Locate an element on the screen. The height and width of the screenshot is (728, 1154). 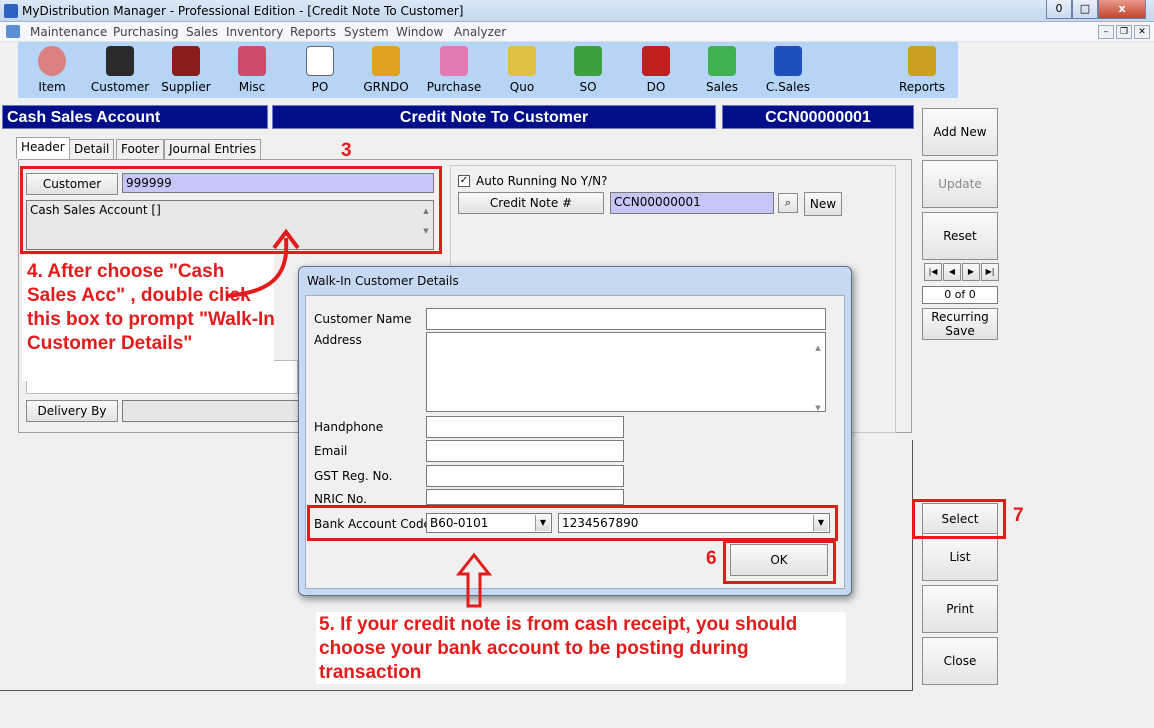
toolbar-label: SO is located at coordinates (588, 87).